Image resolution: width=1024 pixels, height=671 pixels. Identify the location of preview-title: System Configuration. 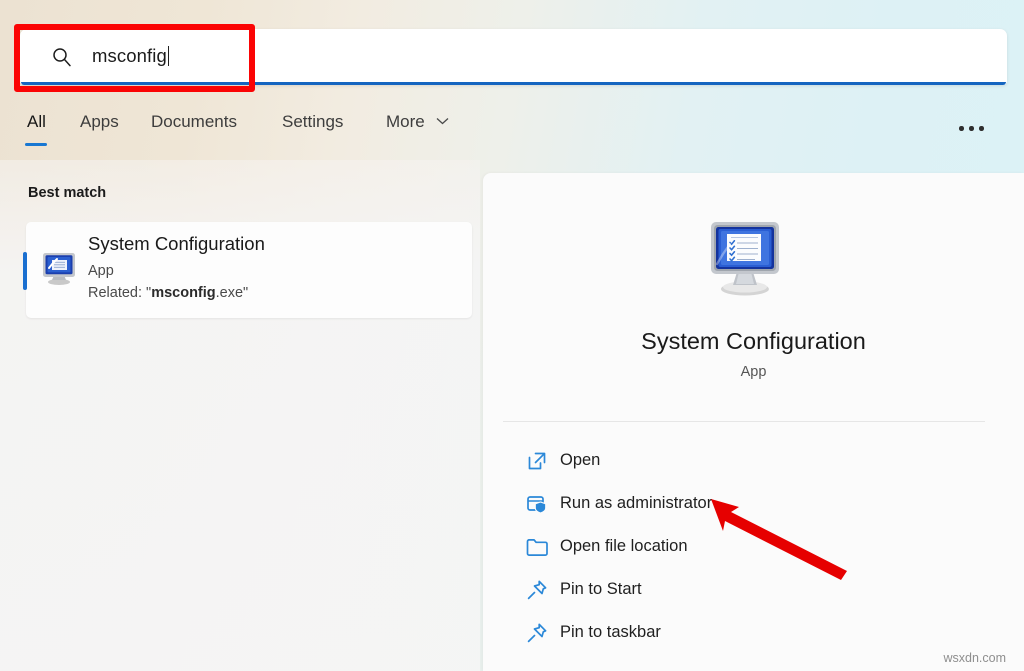
(753, 341).